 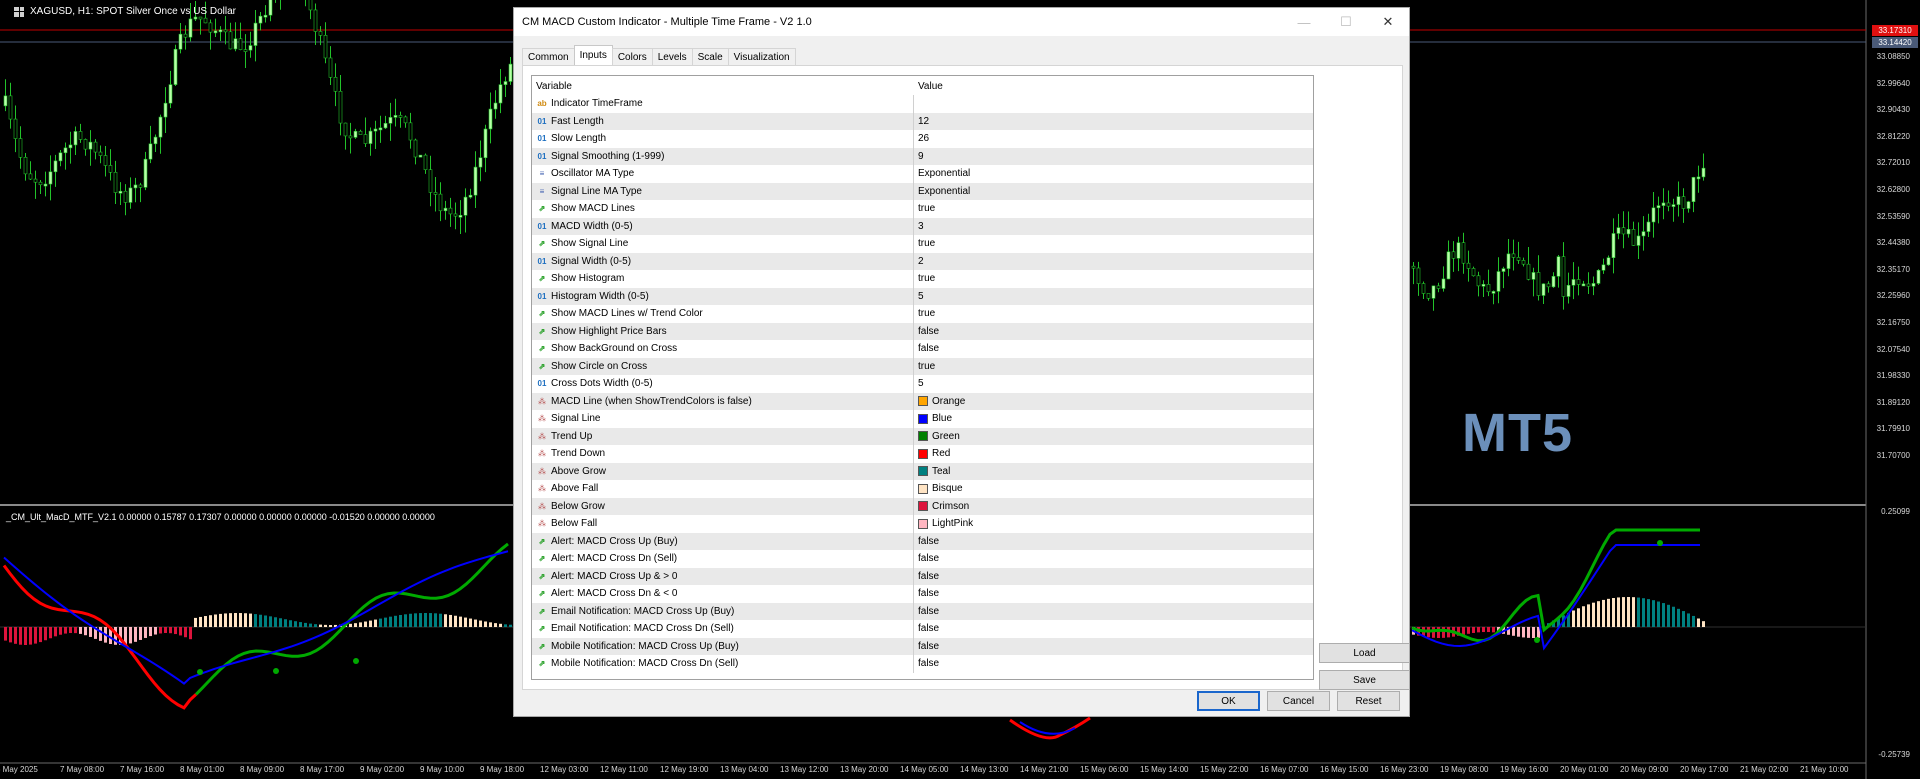 I want to click on histogram-bar, so click(x=1593, y=614).